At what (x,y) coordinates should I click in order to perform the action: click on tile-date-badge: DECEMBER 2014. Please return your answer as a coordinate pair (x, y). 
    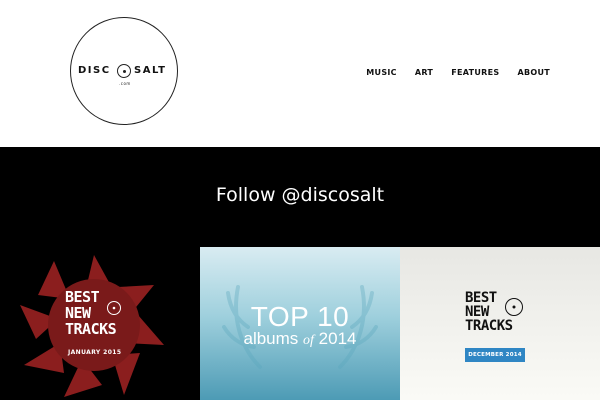
    Looking at the image, I should click on (495, 355).